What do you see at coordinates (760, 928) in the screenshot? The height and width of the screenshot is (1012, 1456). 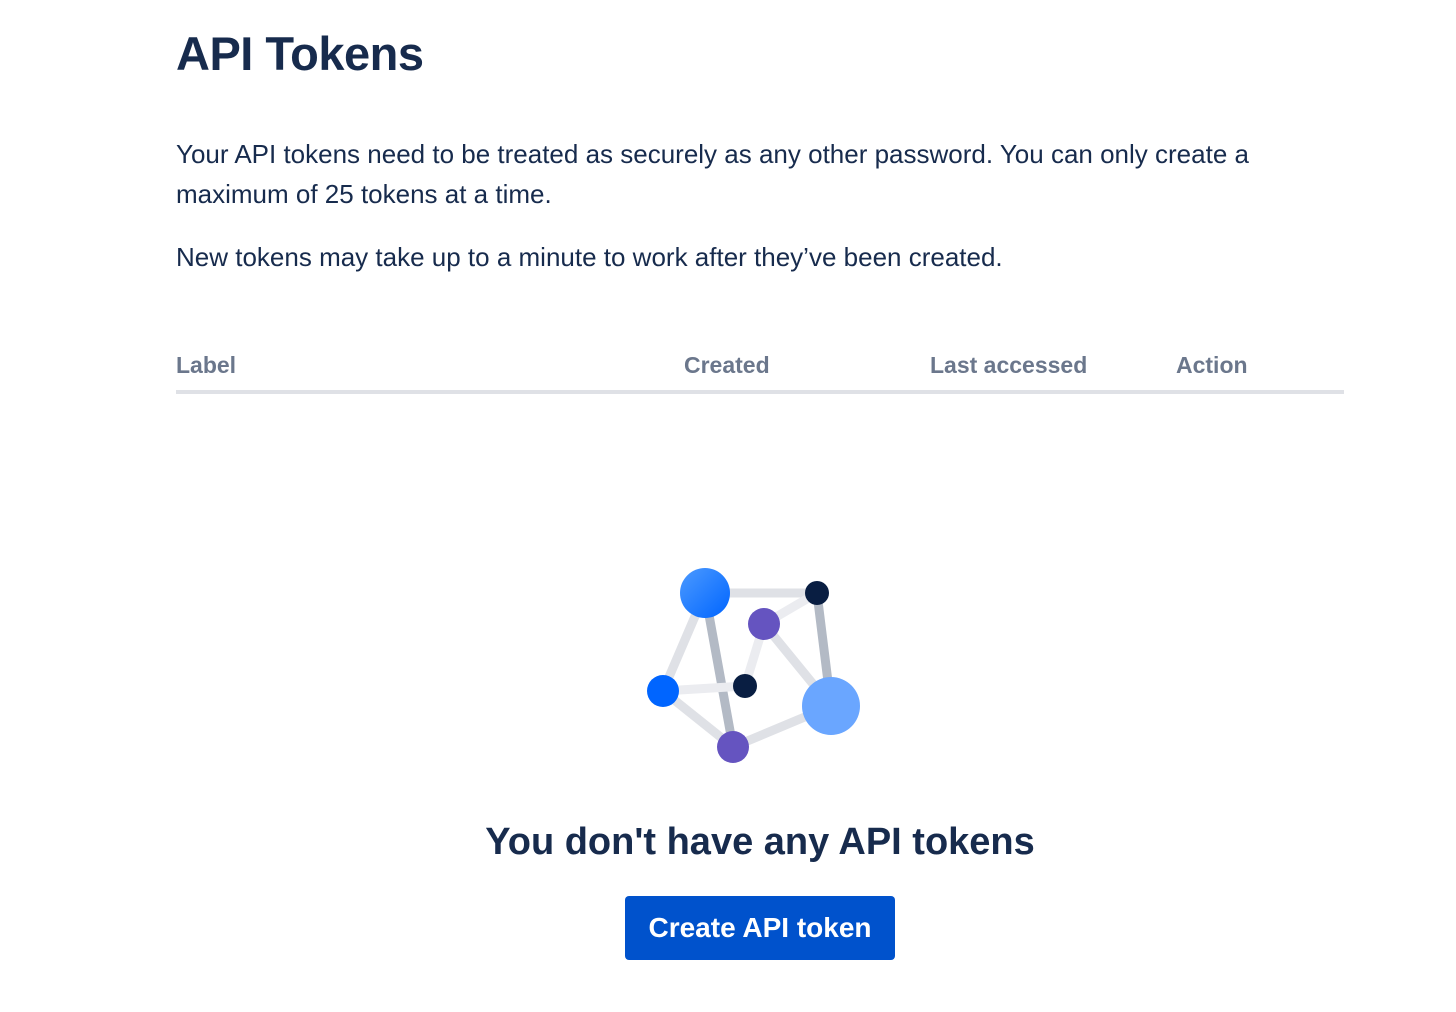 I see `create-api-token-button: Create API token` at bounding box center [760, 928].